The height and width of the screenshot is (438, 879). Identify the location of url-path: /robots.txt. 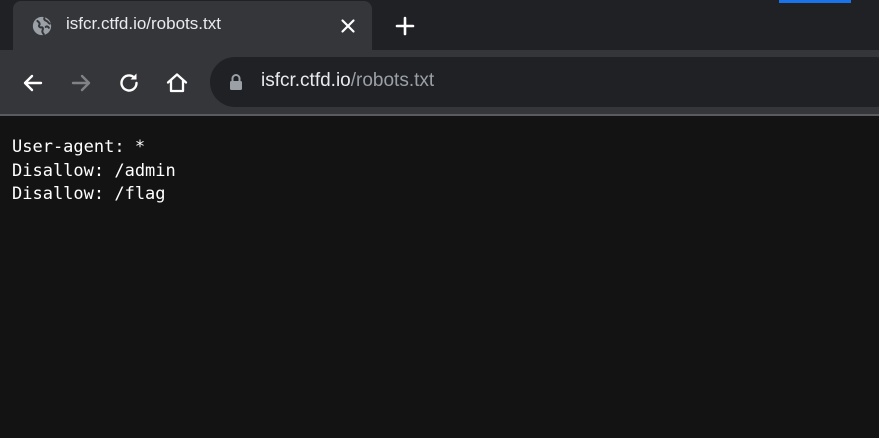
(392, 80).